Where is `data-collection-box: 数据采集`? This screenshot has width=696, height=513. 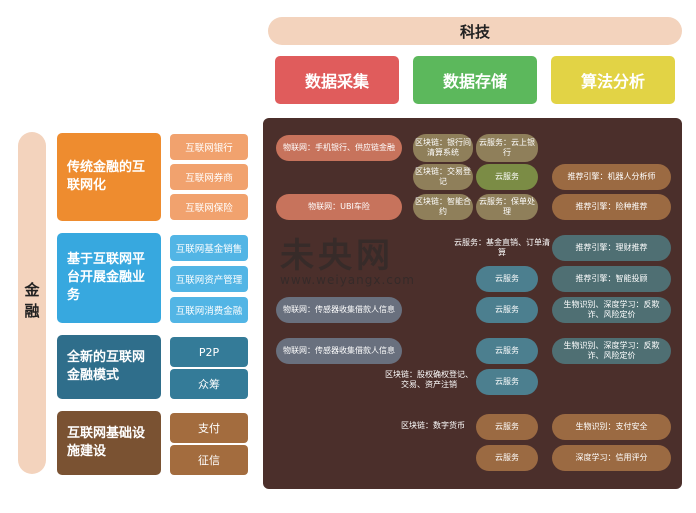
data-collection-box: 数据采集 is located at coordinates (337, 80).